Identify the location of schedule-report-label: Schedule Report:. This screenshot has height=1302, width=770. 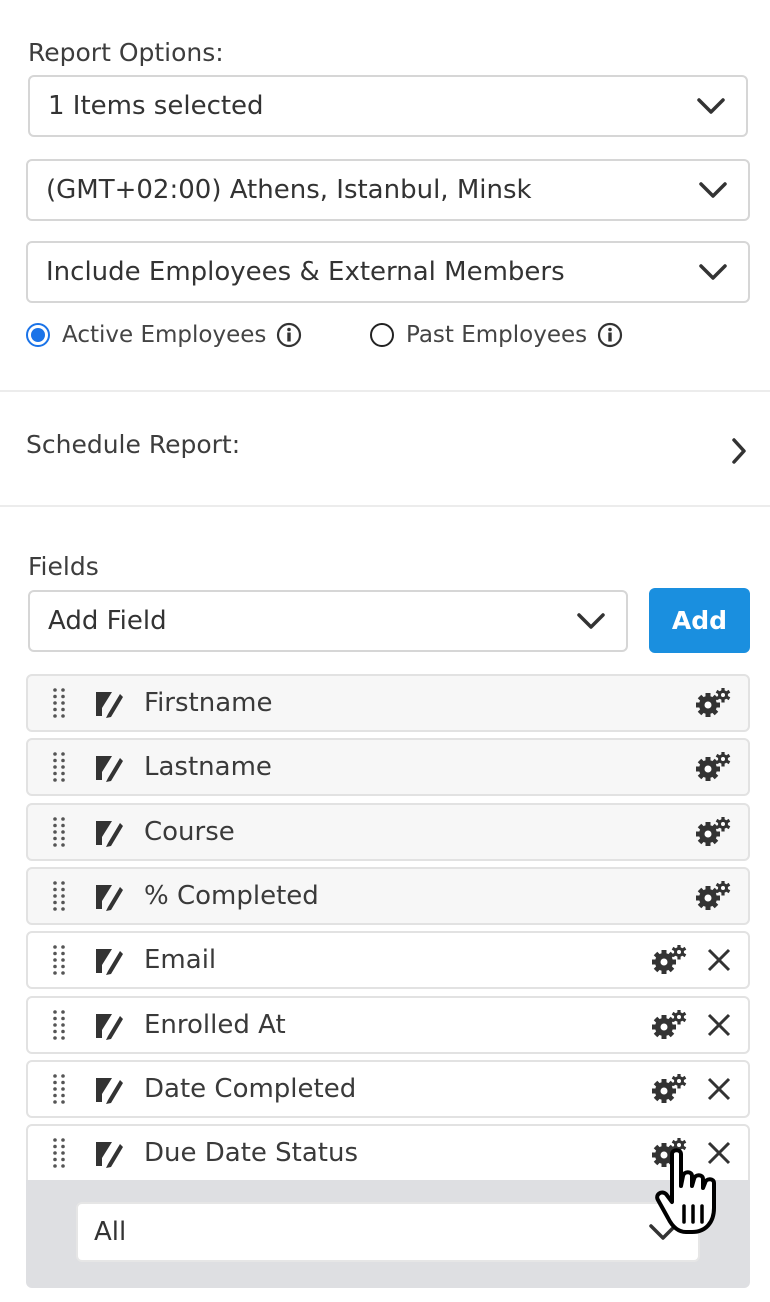
(133, 444).